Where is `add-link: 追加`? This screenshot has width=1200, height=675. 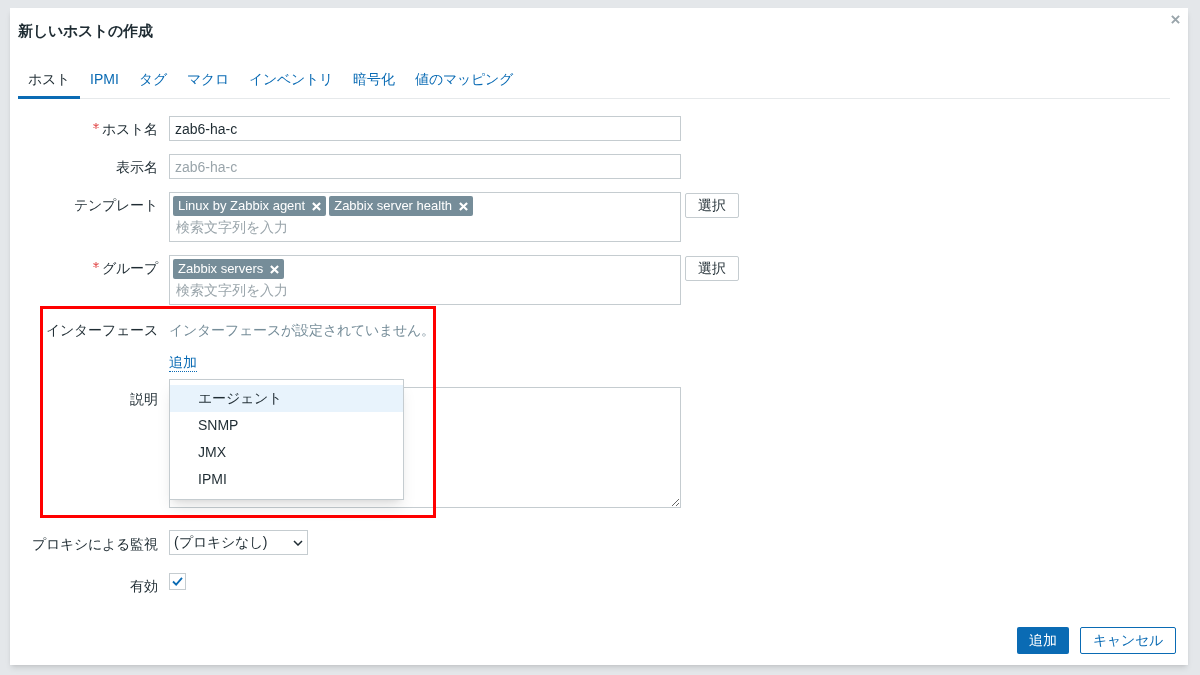 add-link: 追加 is located at coordinates (183, 362).